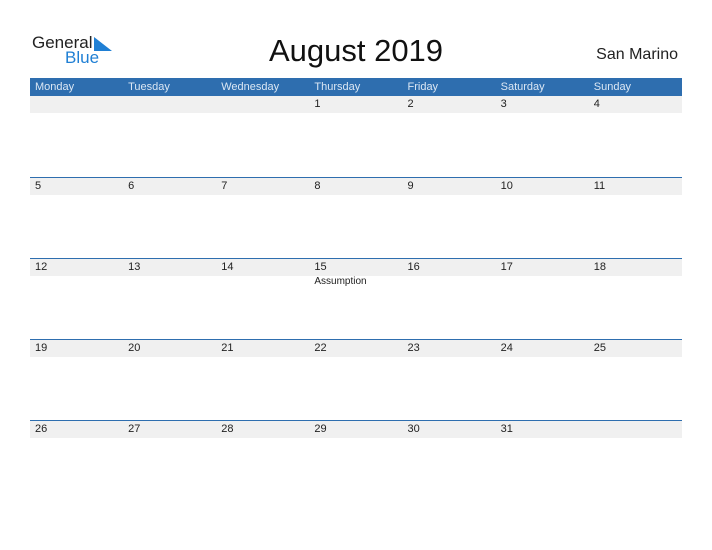 This screenshot has height=550, width=712. Describe the element at coordinates (506, 348) in the screenshot. I see `day-number: 24` at that location.